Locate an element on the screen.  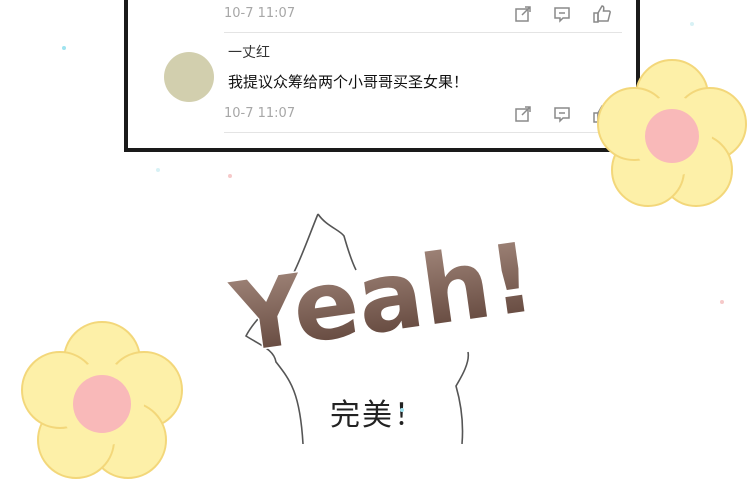
bubble-text: 完美！ is located at coordinates (378, 415).